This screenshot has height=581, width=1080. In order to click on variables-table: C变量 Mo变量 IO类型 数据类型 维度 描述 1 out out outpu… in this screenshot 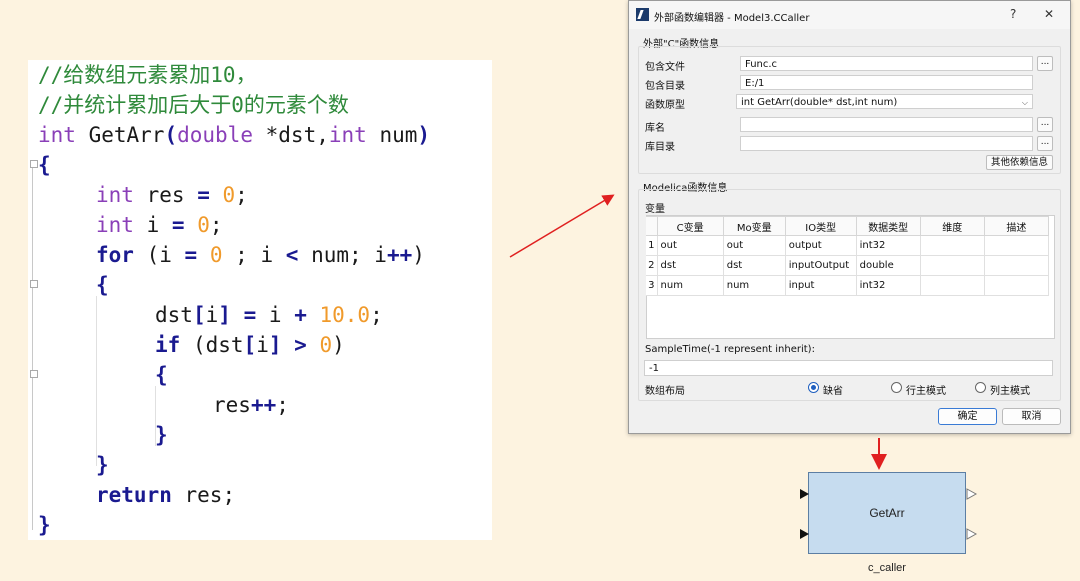, I will do `click(848, 256)`.